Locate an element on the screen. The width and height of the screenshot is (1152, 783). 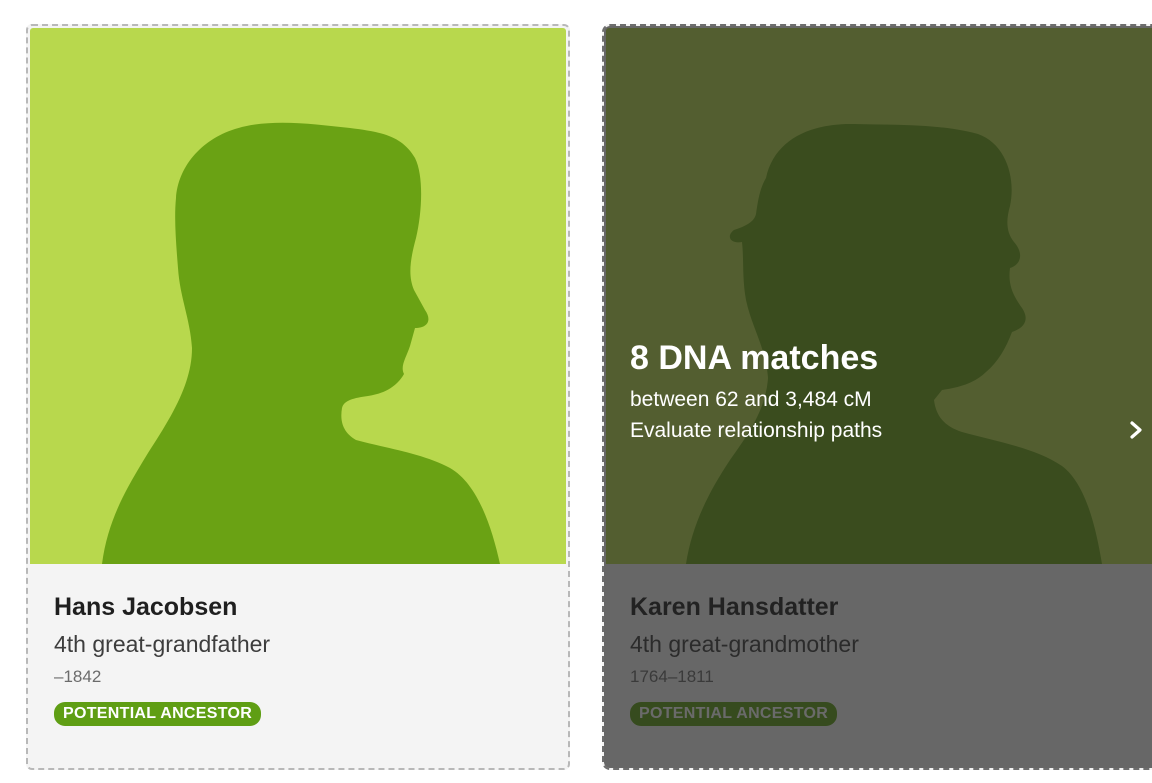
relationship-label: 4th great-grandfather is located at coordinates (162, 644).